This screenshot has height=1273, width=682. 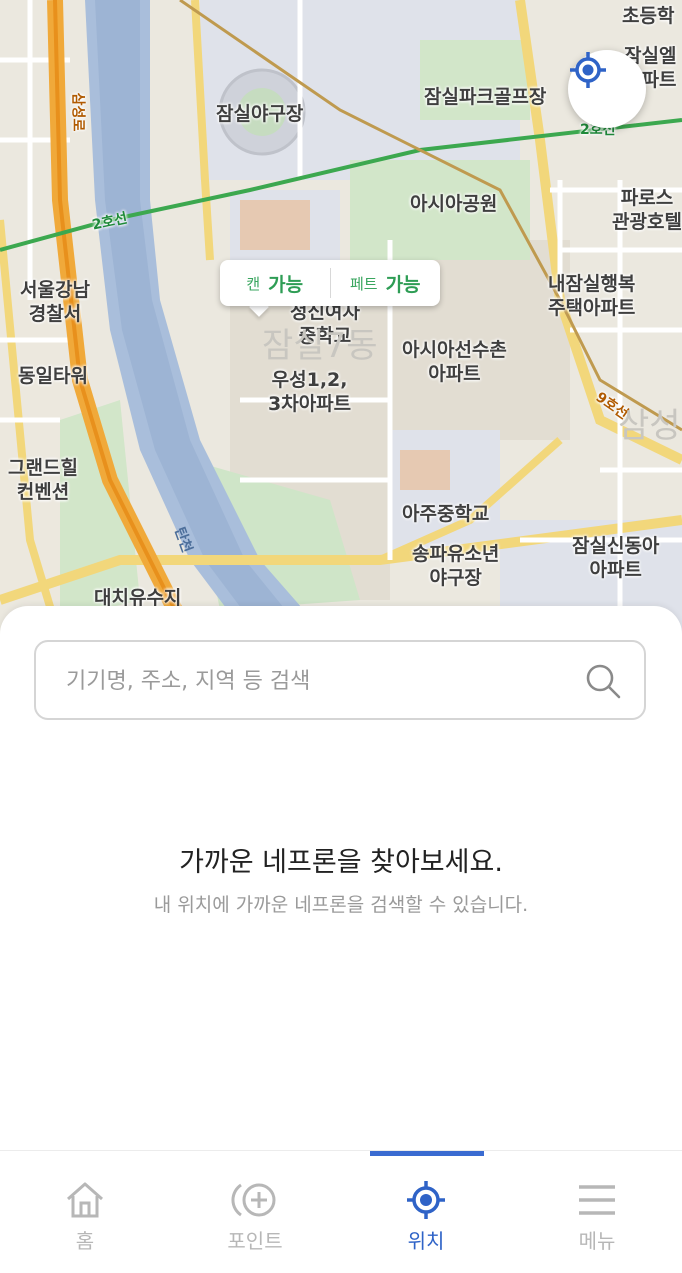 I want to click on tab-menu: 메뉴, so click(x=597, y=1212).